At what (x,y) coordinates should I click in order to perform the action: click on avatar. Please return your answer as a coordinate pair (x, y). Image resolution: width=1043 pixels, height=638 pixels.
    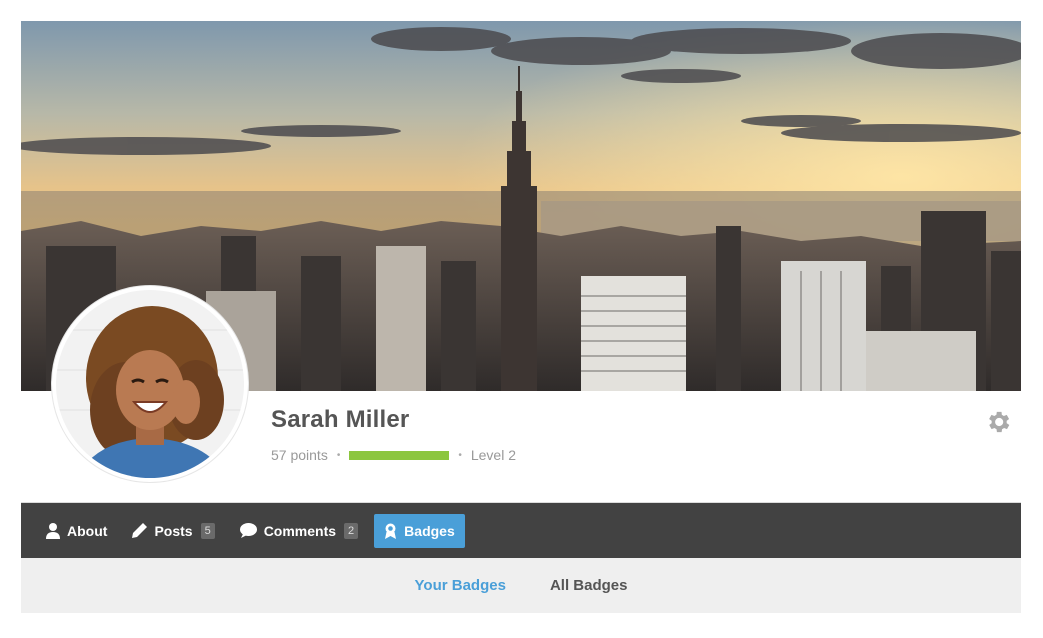
    Looking at the image, I should click on (150, 384).